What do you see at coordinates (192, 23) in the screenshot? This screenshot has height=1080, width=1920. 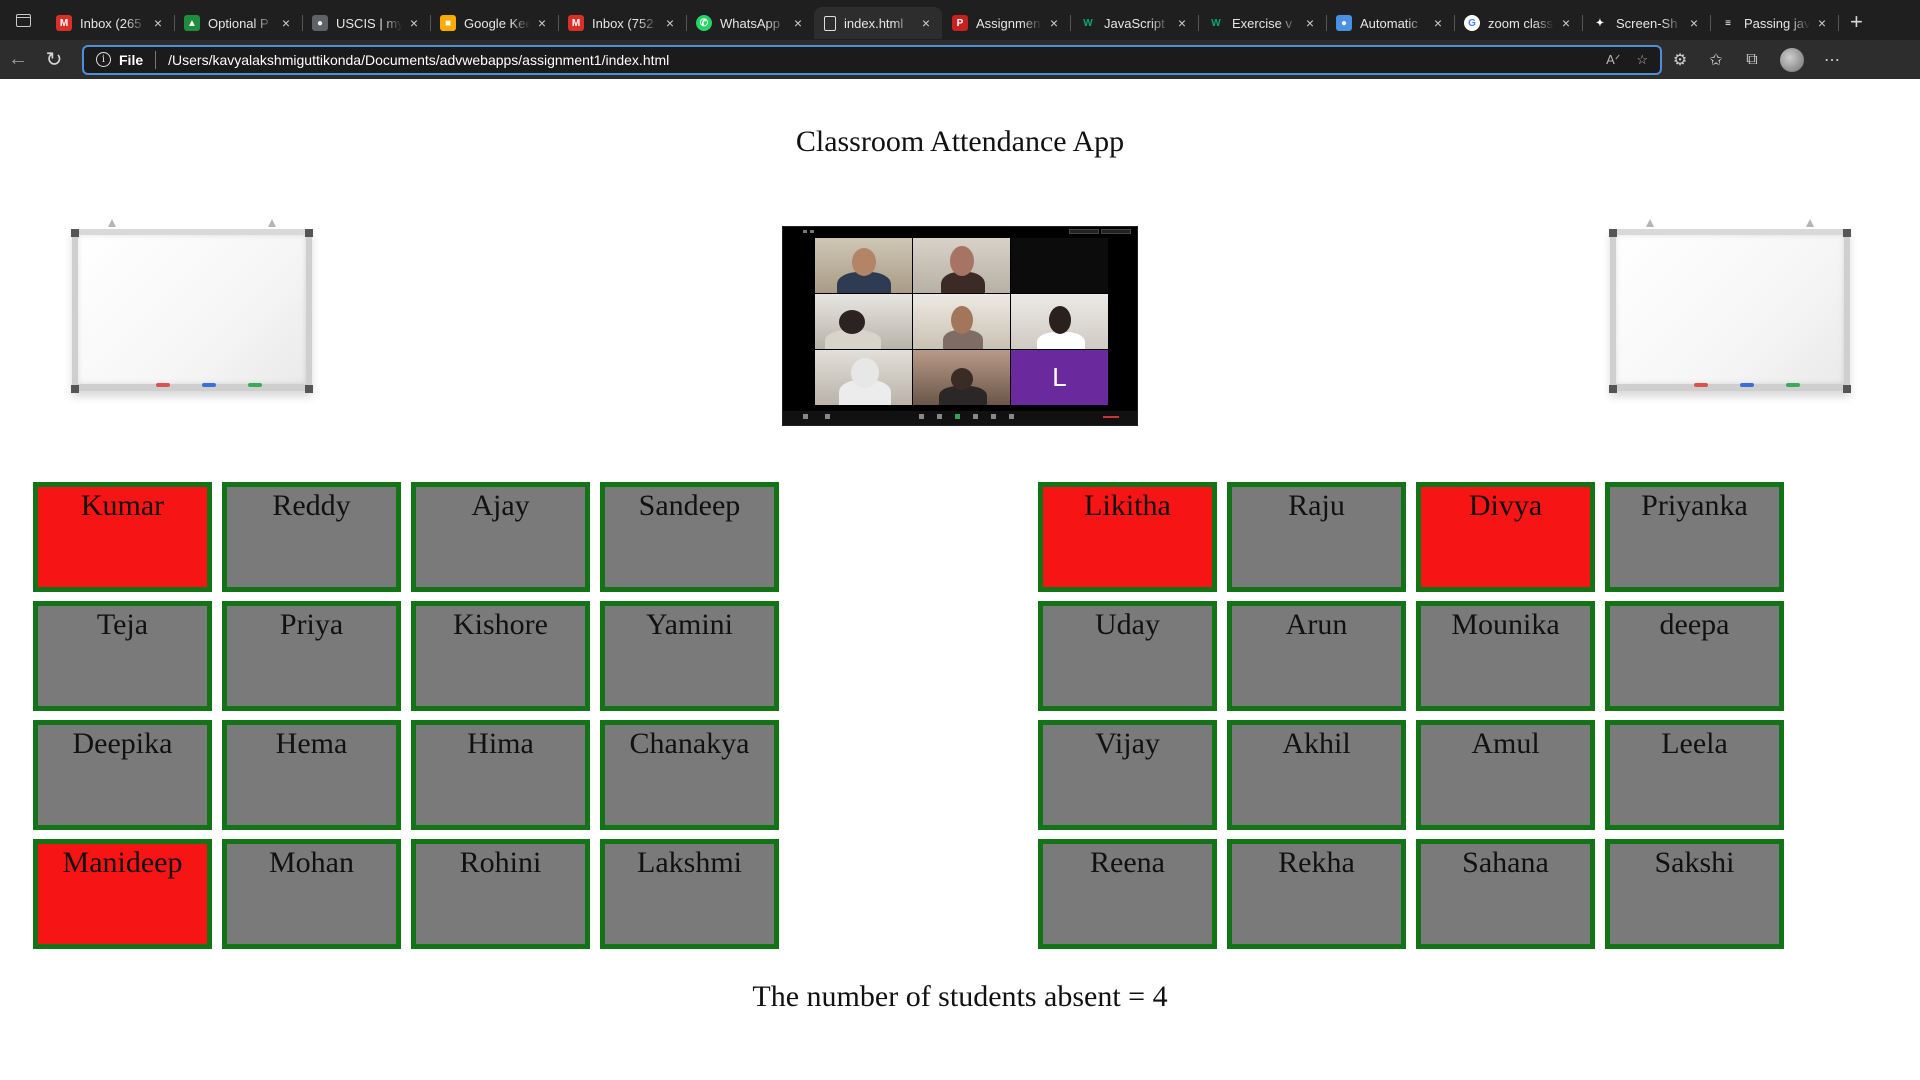 I see `drive-icon: ▲` at bounding box center [192, 23].